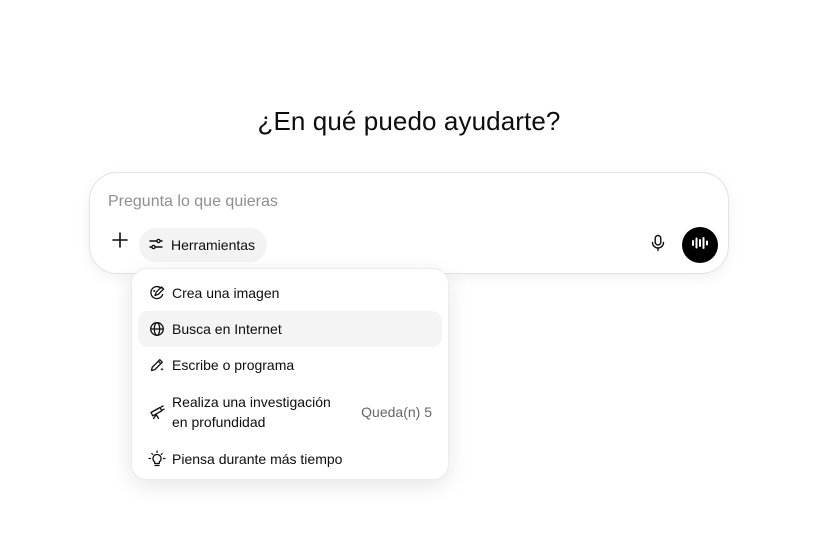 This screenshot has width=818, height=557. What do you see at coordinates (226, 293) in the screenshot?
I see `menu-item-label: Crea una imagen` at bounding box center [226, 293].